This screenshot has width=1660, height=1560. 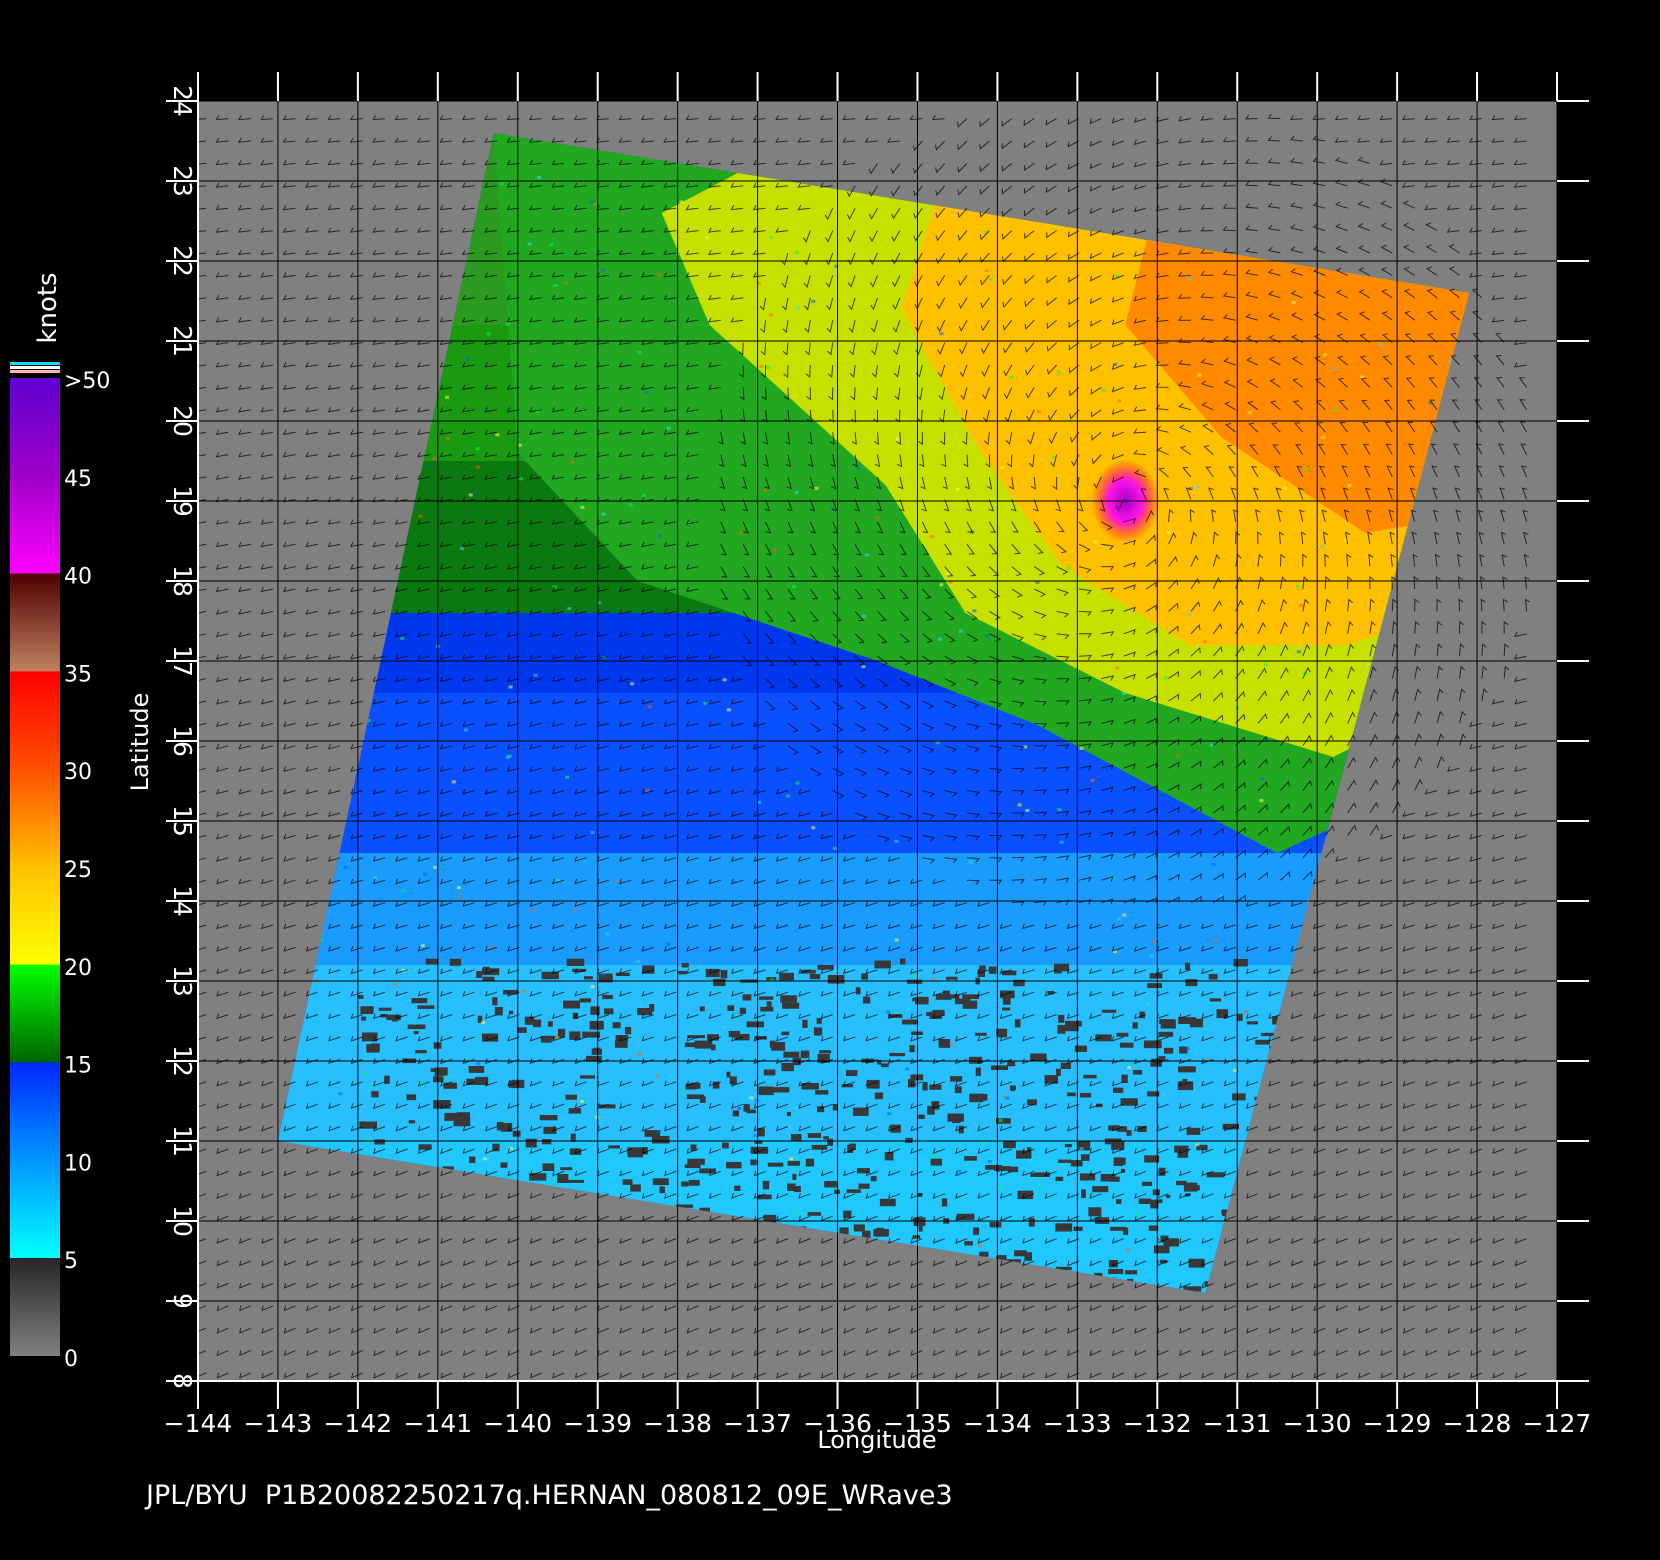 What do you see at coordinates (517, 1423) in the screenshot?
I see `lon-tick-label: −140` at bounding box center [517, 1423].